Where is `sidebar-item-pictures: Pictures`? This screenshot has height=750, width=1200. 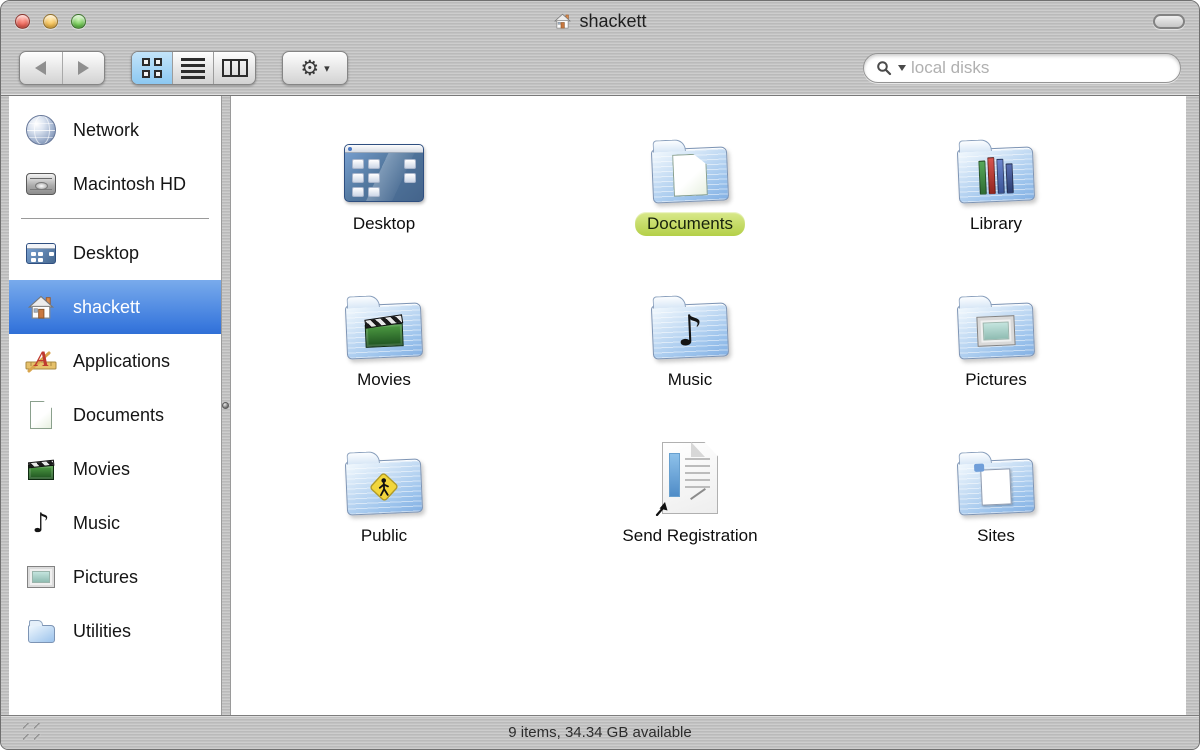
sidebar-item-pictures: Pictures is located at coordinates (115, 577).